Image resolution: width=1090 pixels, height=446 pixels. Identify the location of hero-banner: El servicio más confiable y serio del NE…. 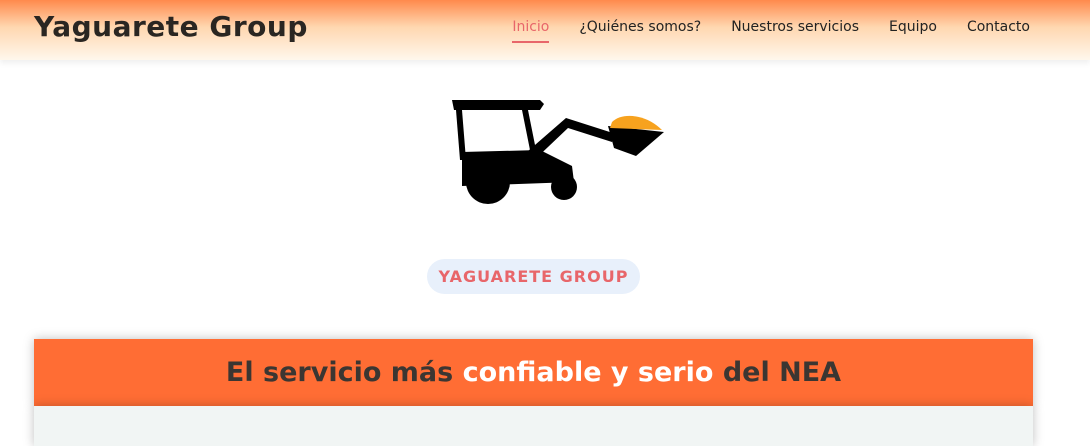
(533, 372).